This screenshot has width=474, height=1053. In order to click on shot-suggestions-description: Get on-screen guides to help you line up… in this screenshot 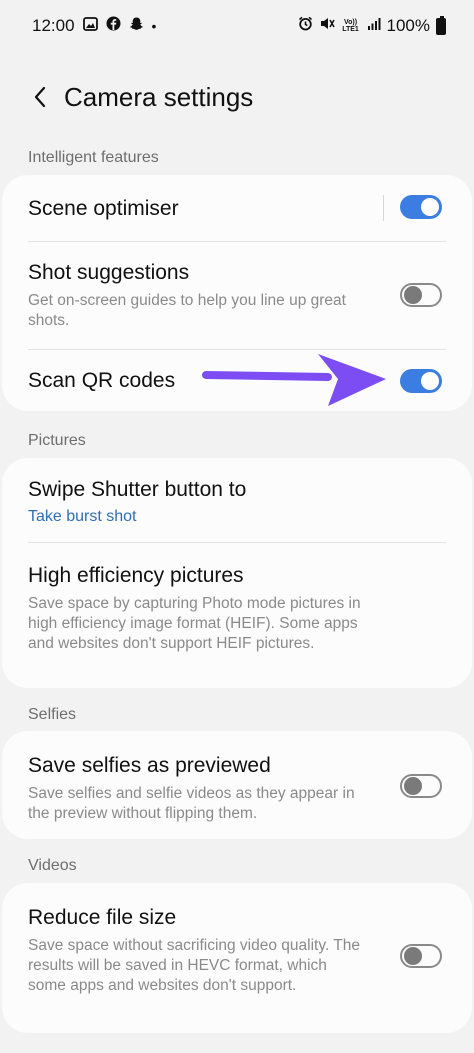, I will do `click(187, 310)`.